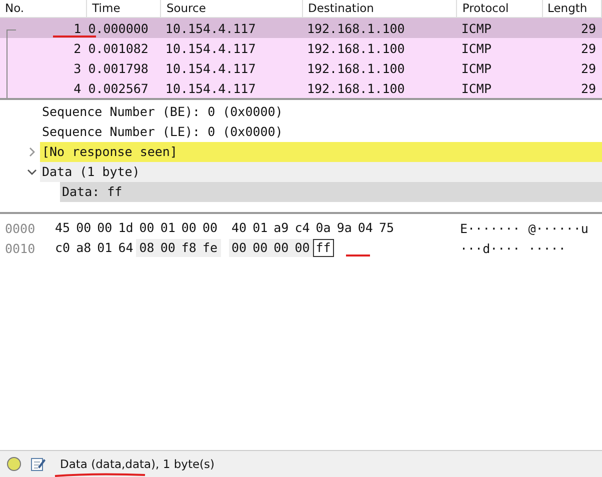 This screenshot has height=477, width=602. Describe the element at coordinates (239, 228) in the screenshot. I see `hex-byte: 40` at that location.